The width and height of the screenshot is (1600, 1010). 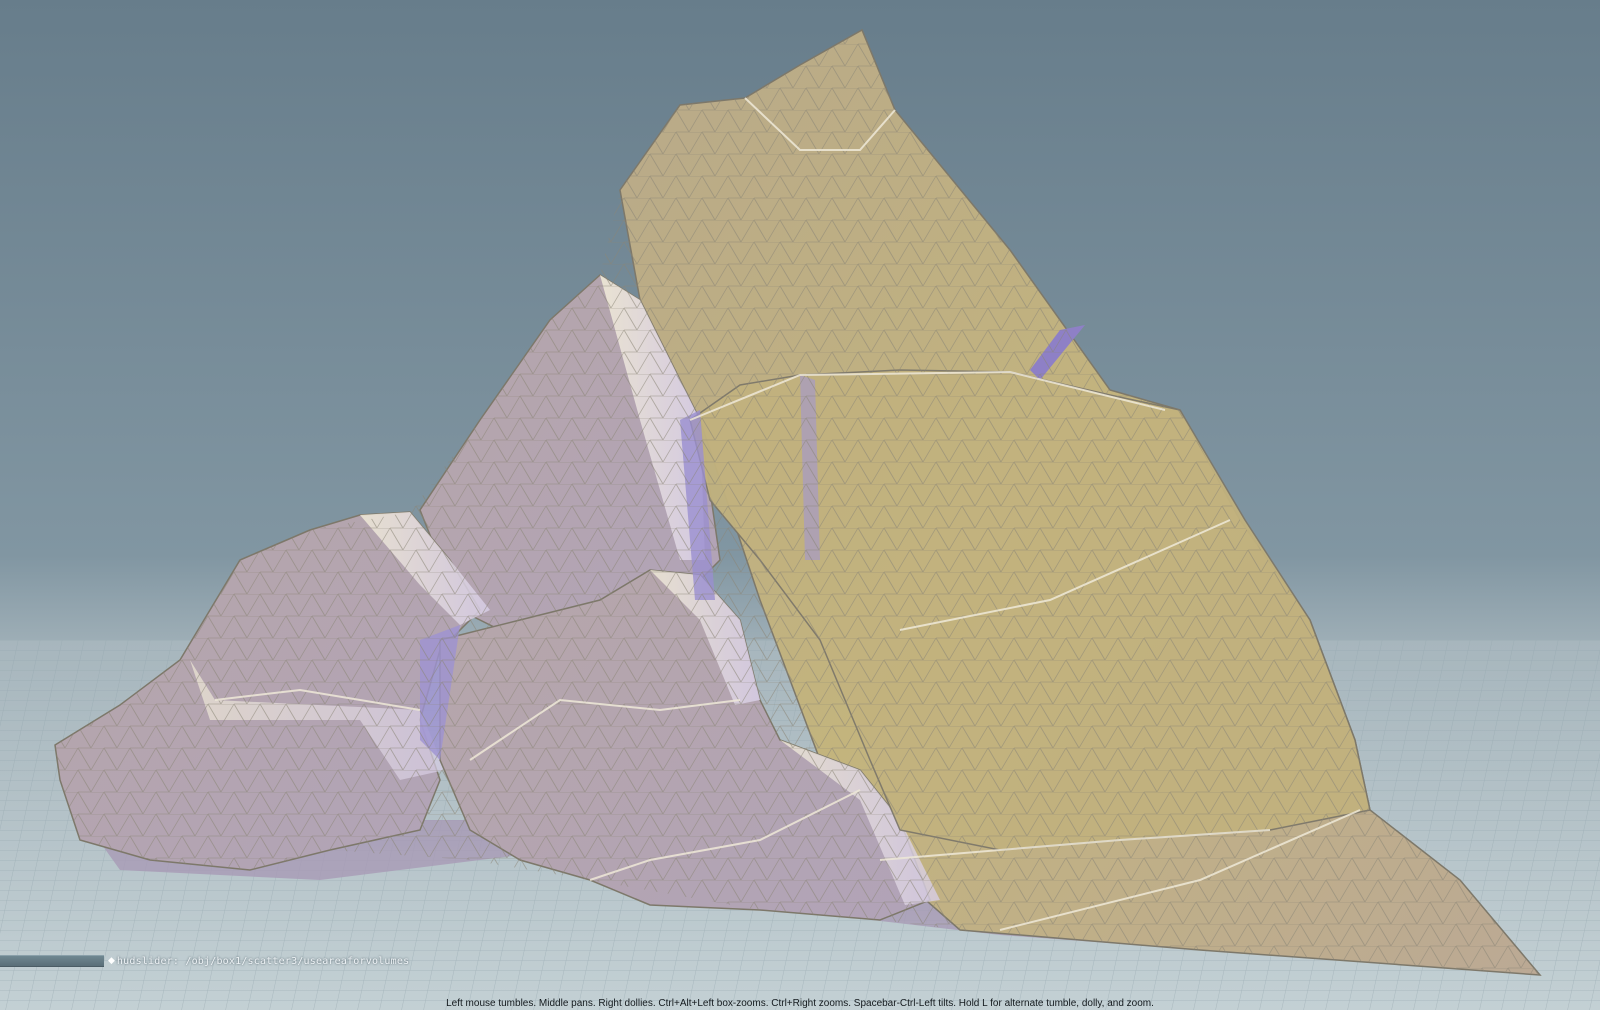 What do you see at coordinates (52, 961) in the screenshot?
I see `hud-slider-track` at bounding box center [52, 961].